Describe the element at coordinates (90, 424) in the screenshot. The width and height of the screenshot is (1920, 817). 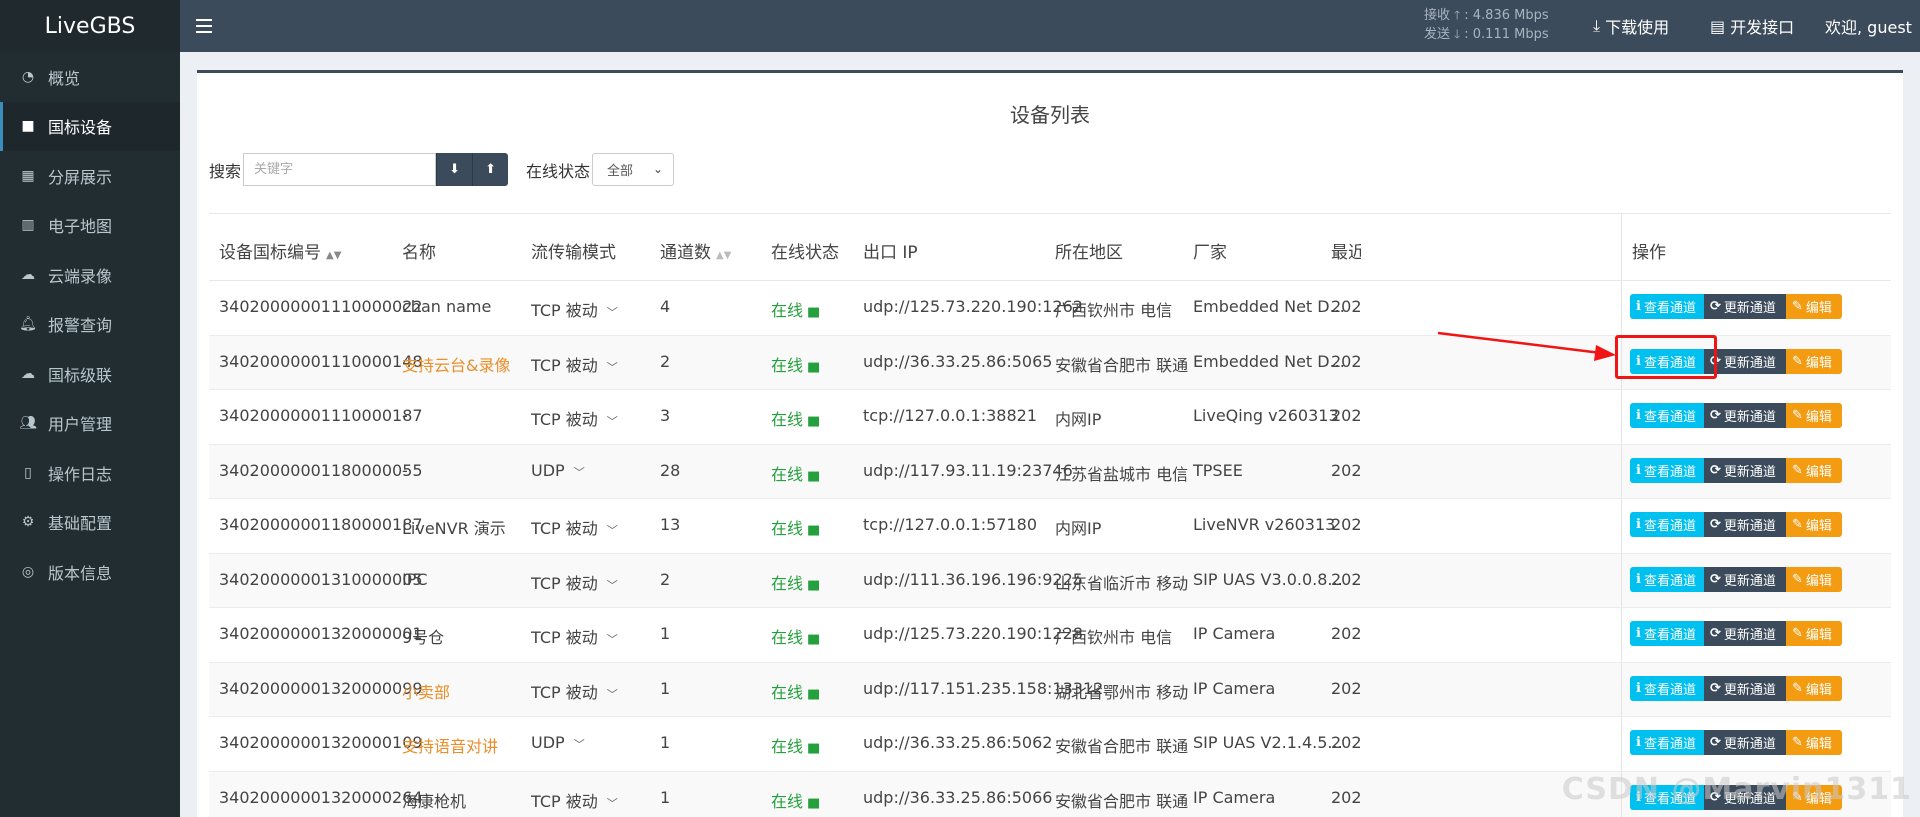
I see `sidebar-item-7: 👥︎ 用户管理` at that location.